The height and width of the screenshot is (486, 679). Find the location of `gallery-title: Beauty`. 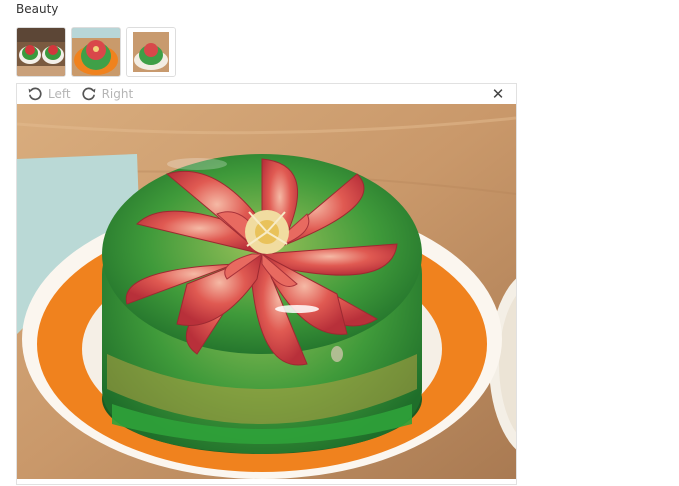

gallery-title: Beauty is located at coordinates (37, 9).